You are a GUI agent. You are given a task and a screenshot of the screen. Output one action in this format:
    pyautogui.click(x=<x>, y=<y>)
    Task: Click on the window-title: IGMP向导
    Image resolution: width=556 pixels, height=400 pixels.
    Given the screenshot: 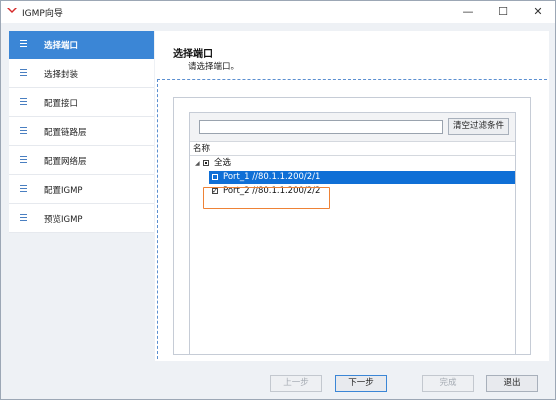 What is the action you would take?
    pyautogui.click(x=42, y=14)
    